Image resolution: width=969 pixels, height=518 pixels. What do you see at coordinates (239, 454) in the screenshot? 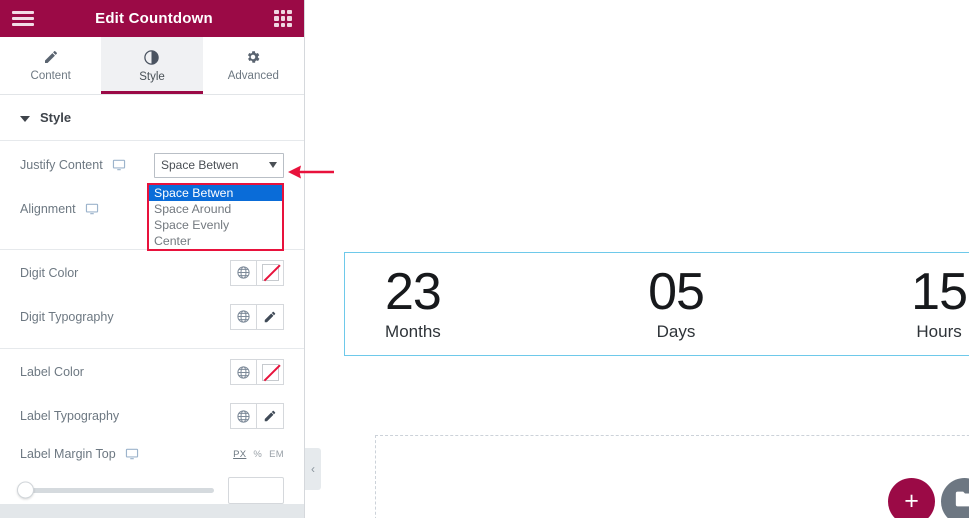
I see `unit-px: PX` at bounding box center [239, 454].